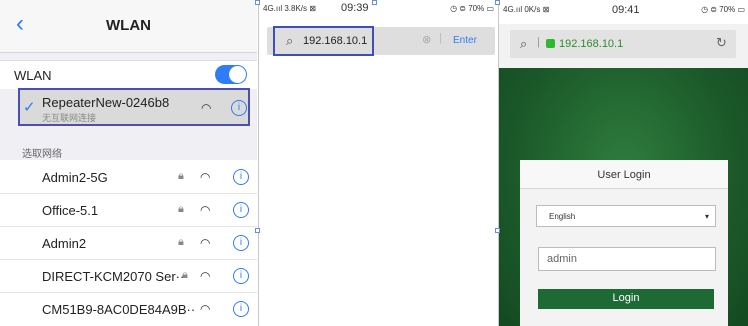 The height and width of the screenshot is (326, 748). Describe the element at coordinates (335, 41) in the screenshot. I see `url-input: 192.168.10.1` at that location.